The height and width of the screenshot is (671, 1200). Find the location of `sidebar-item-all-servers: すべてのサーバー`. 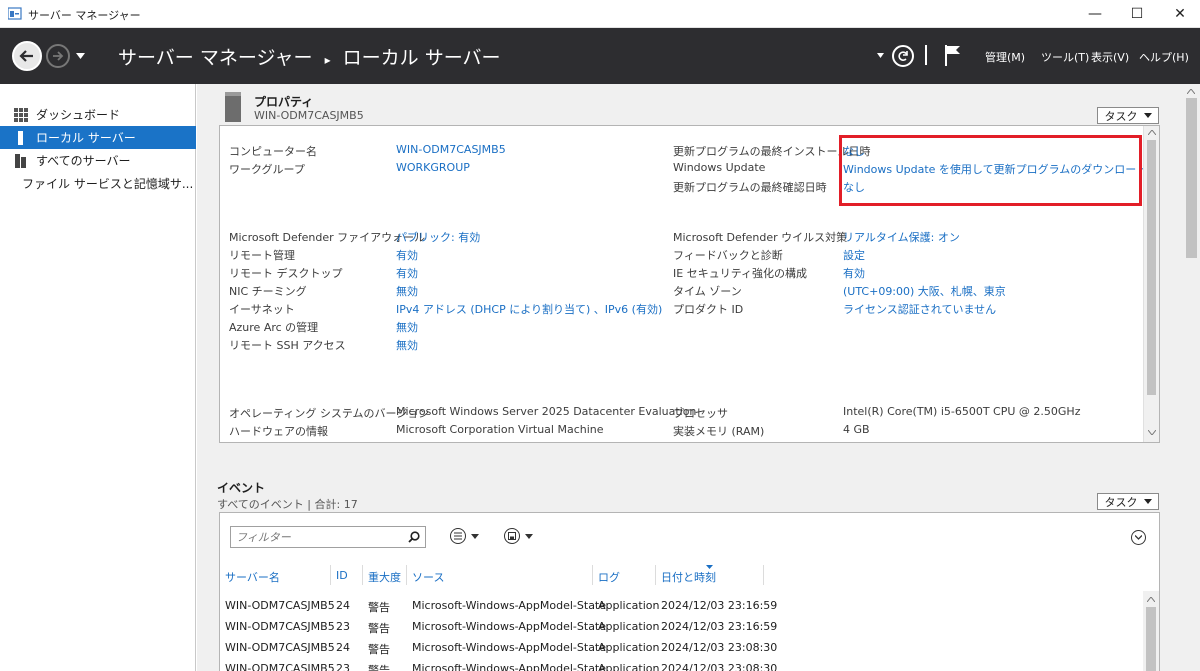

sidebar-item-all-servers: すべてのサーバー is located at coordinates (98, 160).